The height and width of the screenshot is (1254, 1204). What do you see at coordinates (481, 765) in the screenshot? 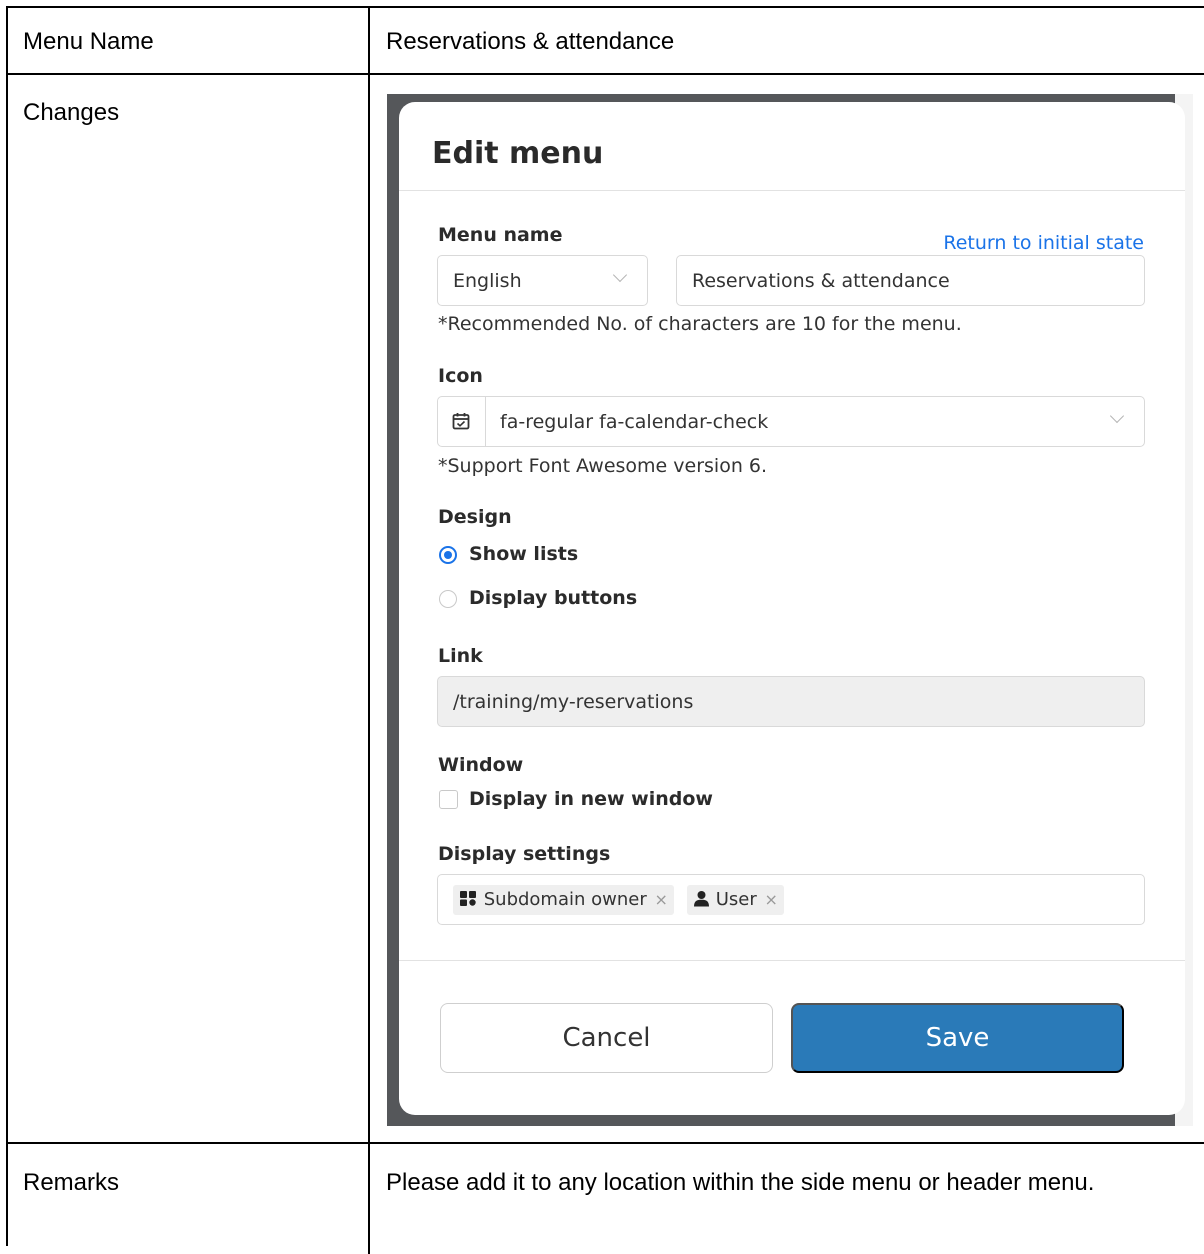
I see `window-label: Window` at bounding box center [481, 765].